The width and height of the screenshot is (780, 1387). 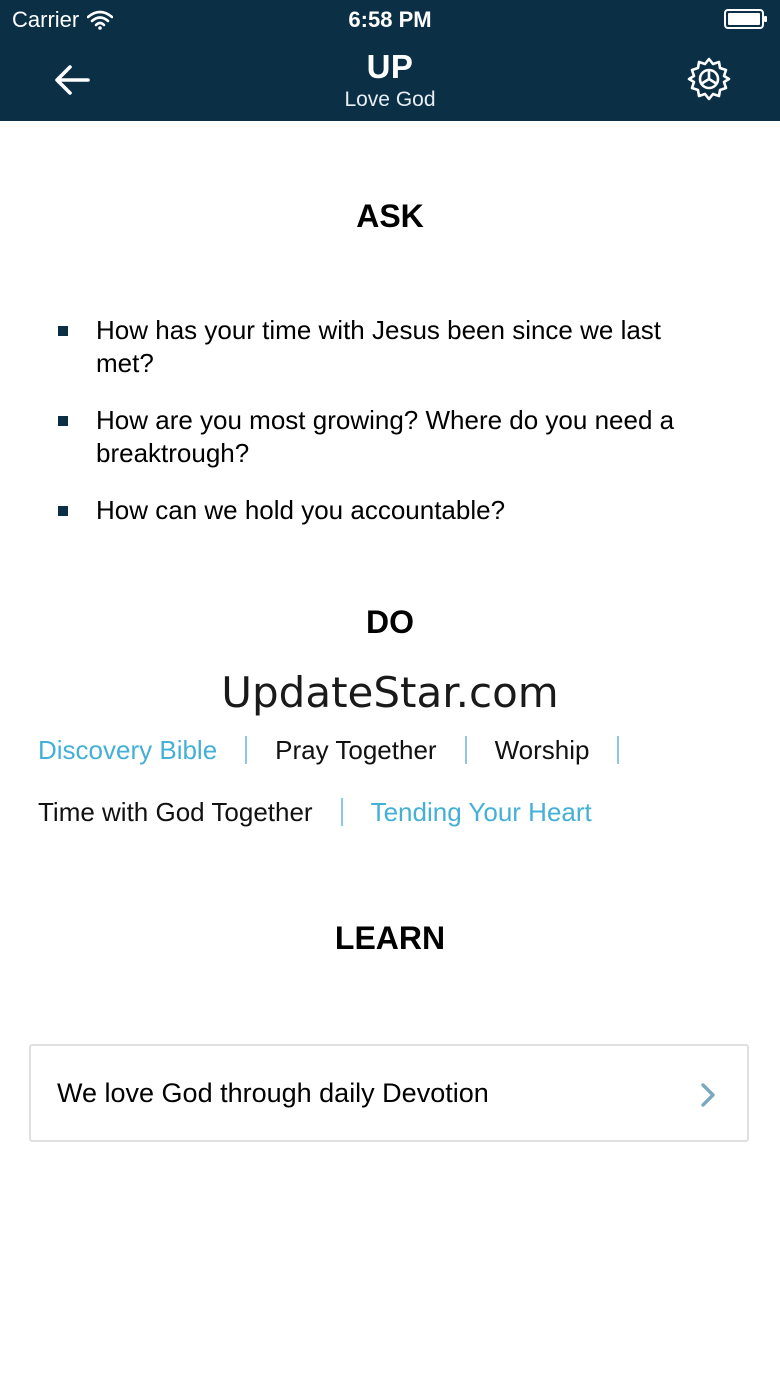 What do you see at coordinates (709, 79) in the screenshot?
I see `gear-icon` at bounding box center [709, 79].